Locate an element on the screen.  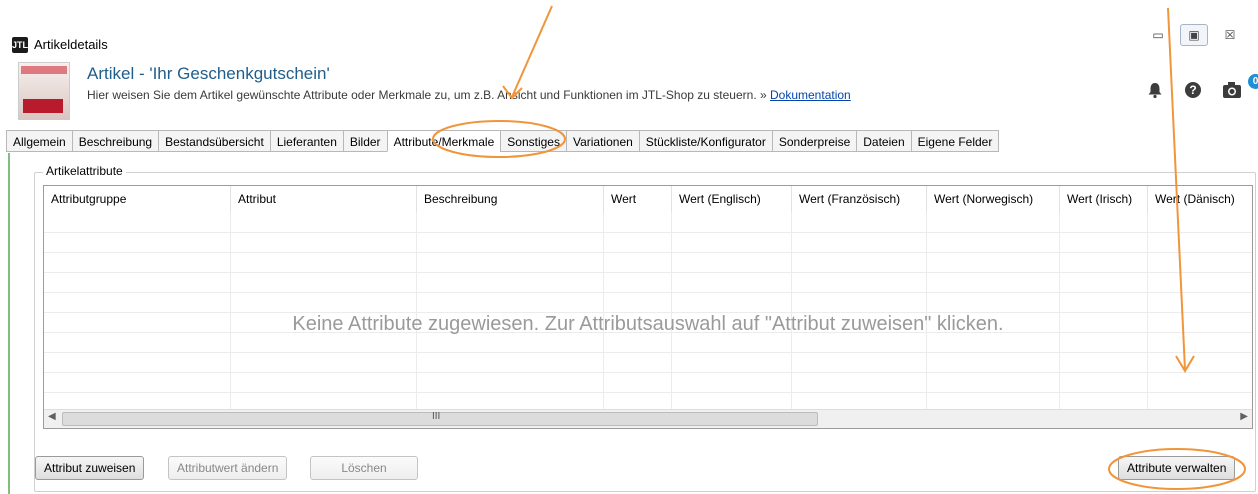
article-thumbnail is located at coordinates (44, 91).